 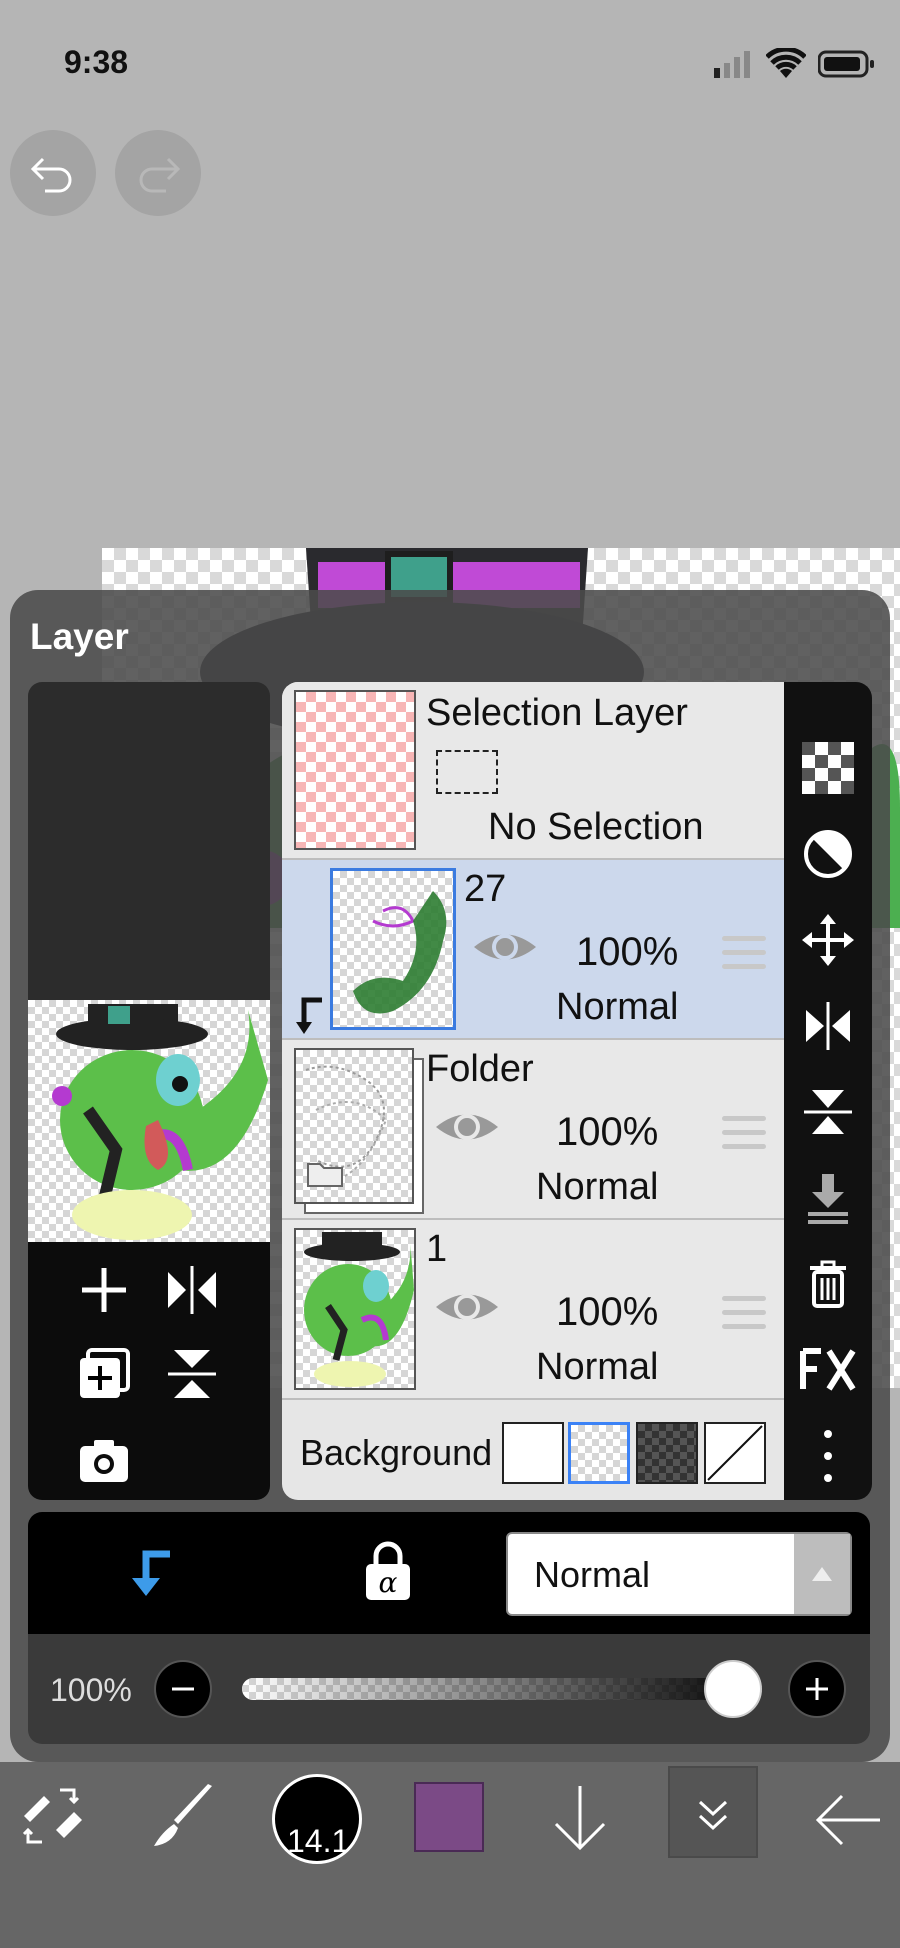 I want to click on layer-panel-button, so click(x=713, y=1812).